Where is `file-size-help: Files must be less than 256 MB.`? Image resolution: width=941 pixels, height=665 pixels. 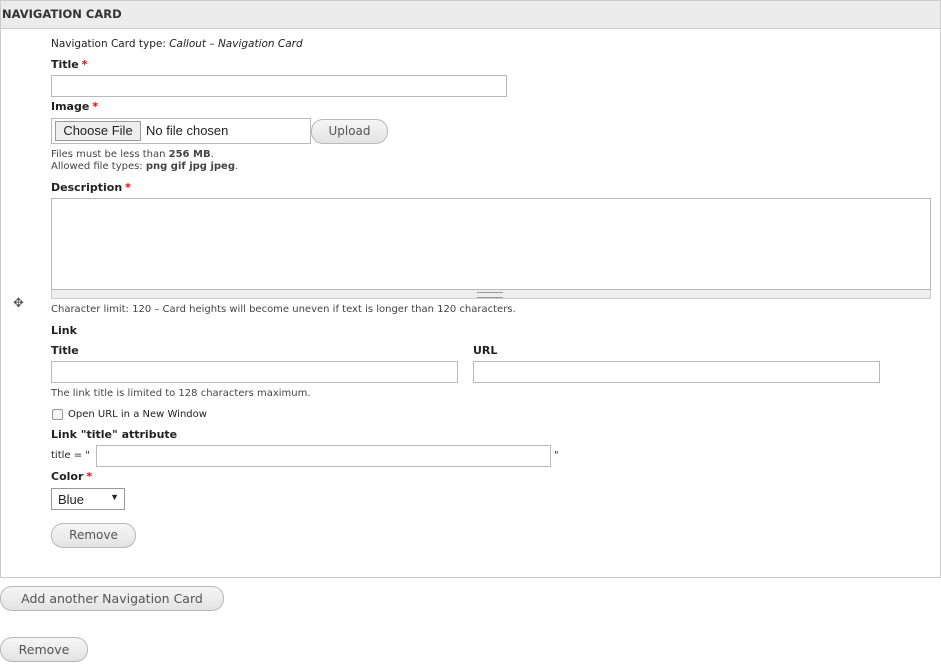 file-size-help: Files must be less than 256 MB. is located at coordinates (132, 154).